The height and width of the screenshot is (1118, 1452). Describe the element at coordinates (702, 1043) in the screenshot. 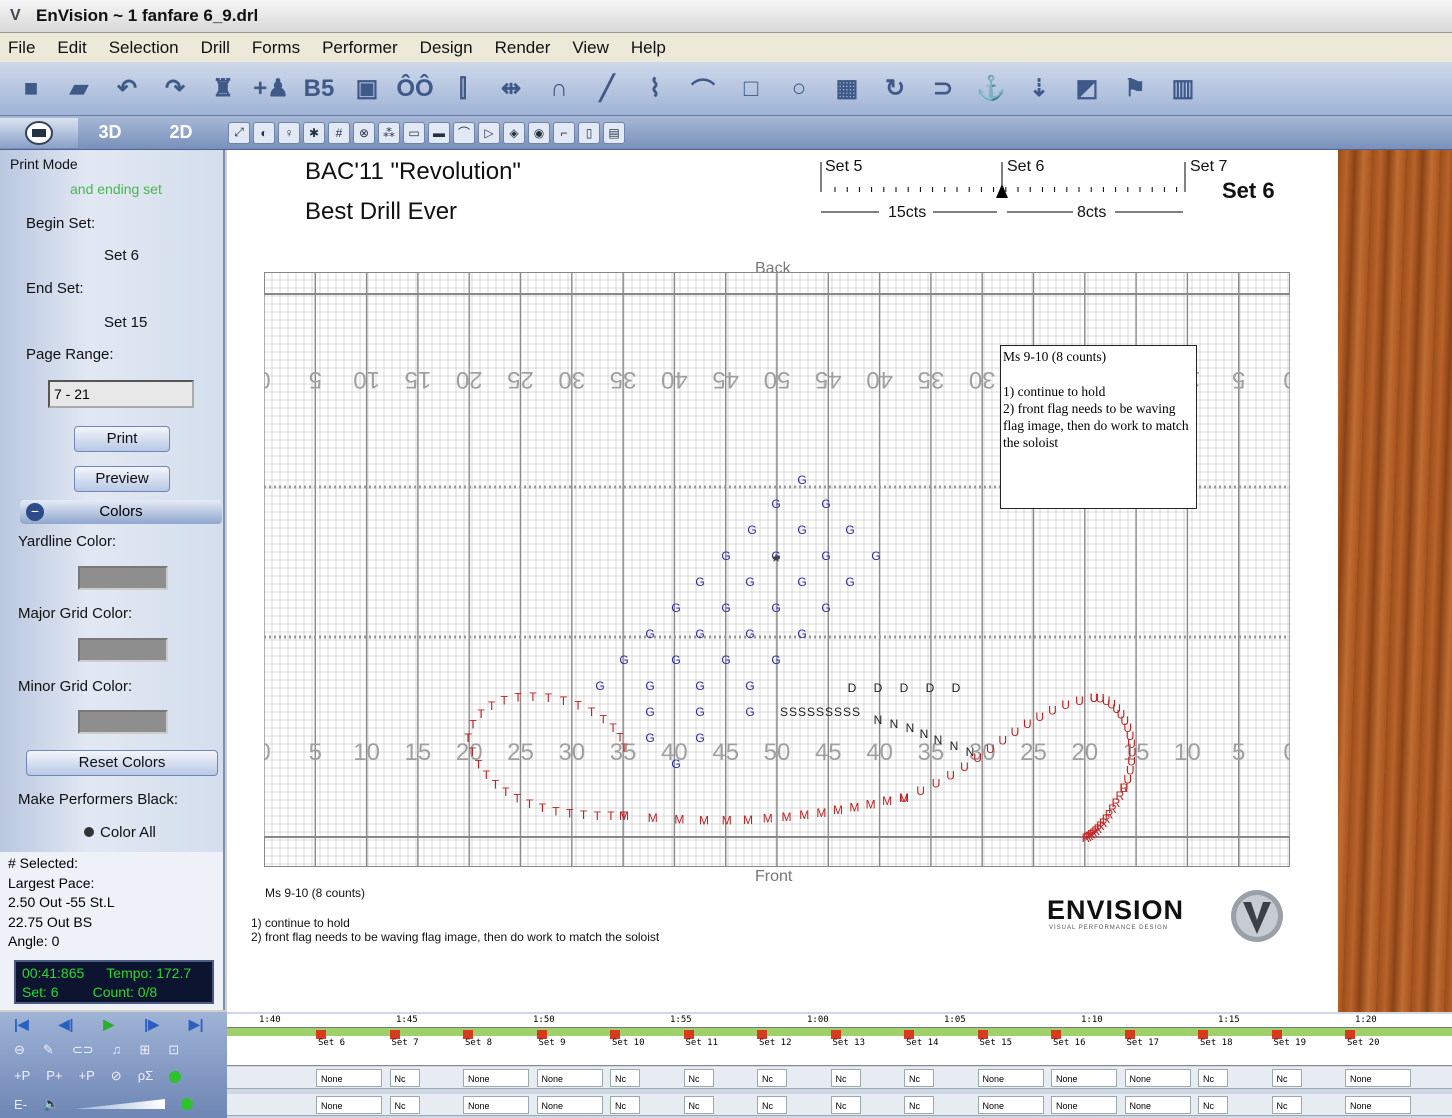

I see `set-marker: Set 11` at that location.